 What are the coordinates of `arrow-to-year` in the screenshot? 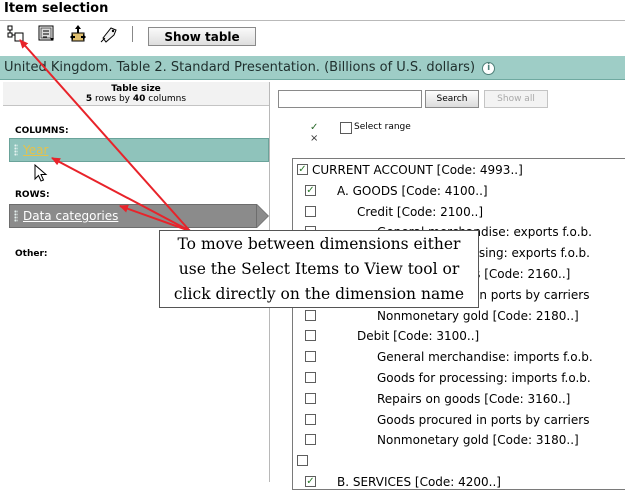 It's located at (121, 194).